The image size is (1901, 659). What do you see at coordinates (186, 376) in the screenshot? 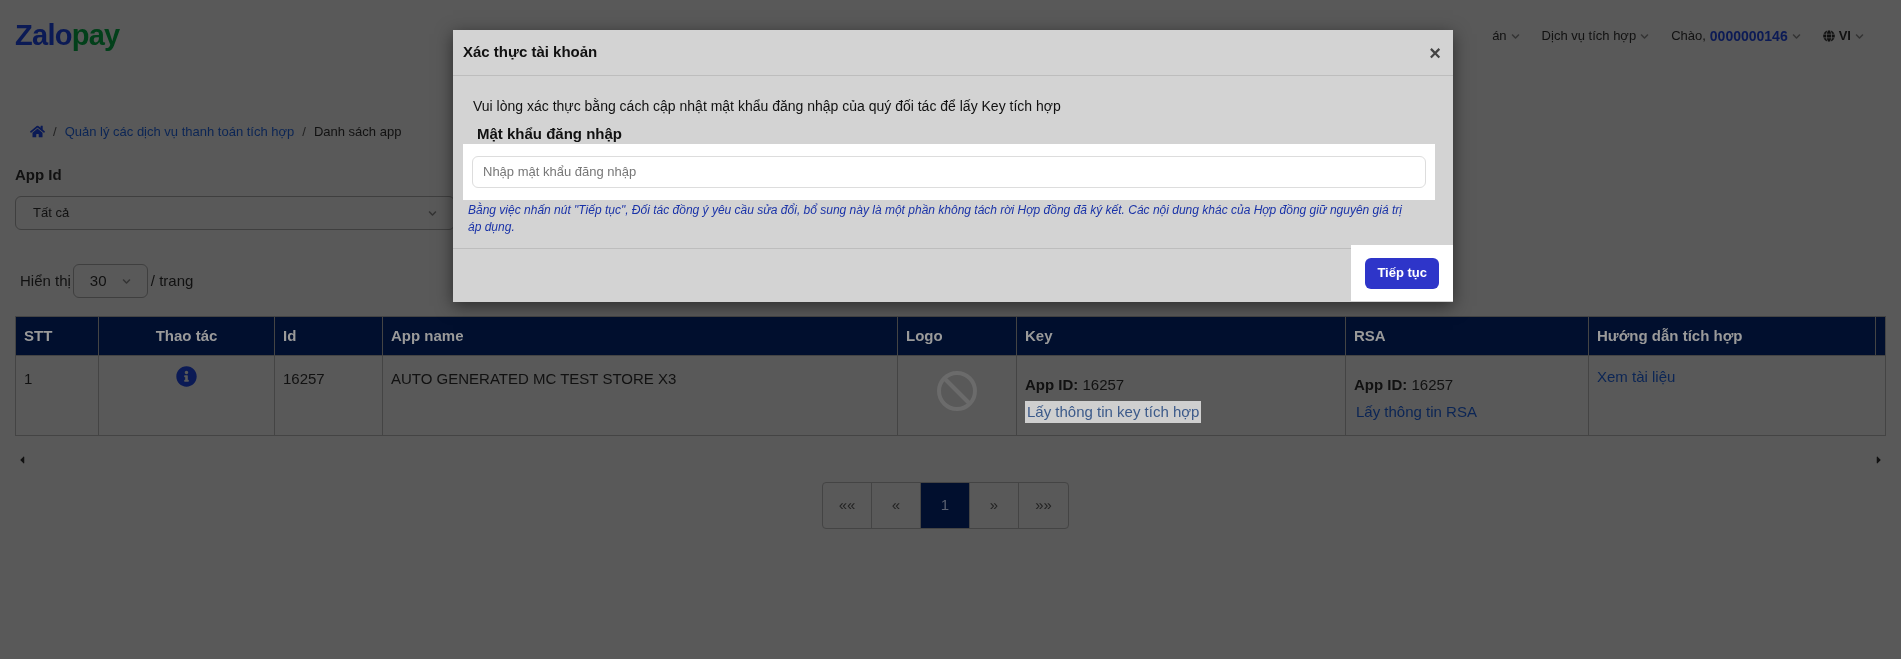
I see `info-icon` at bounding box center [186, 376].